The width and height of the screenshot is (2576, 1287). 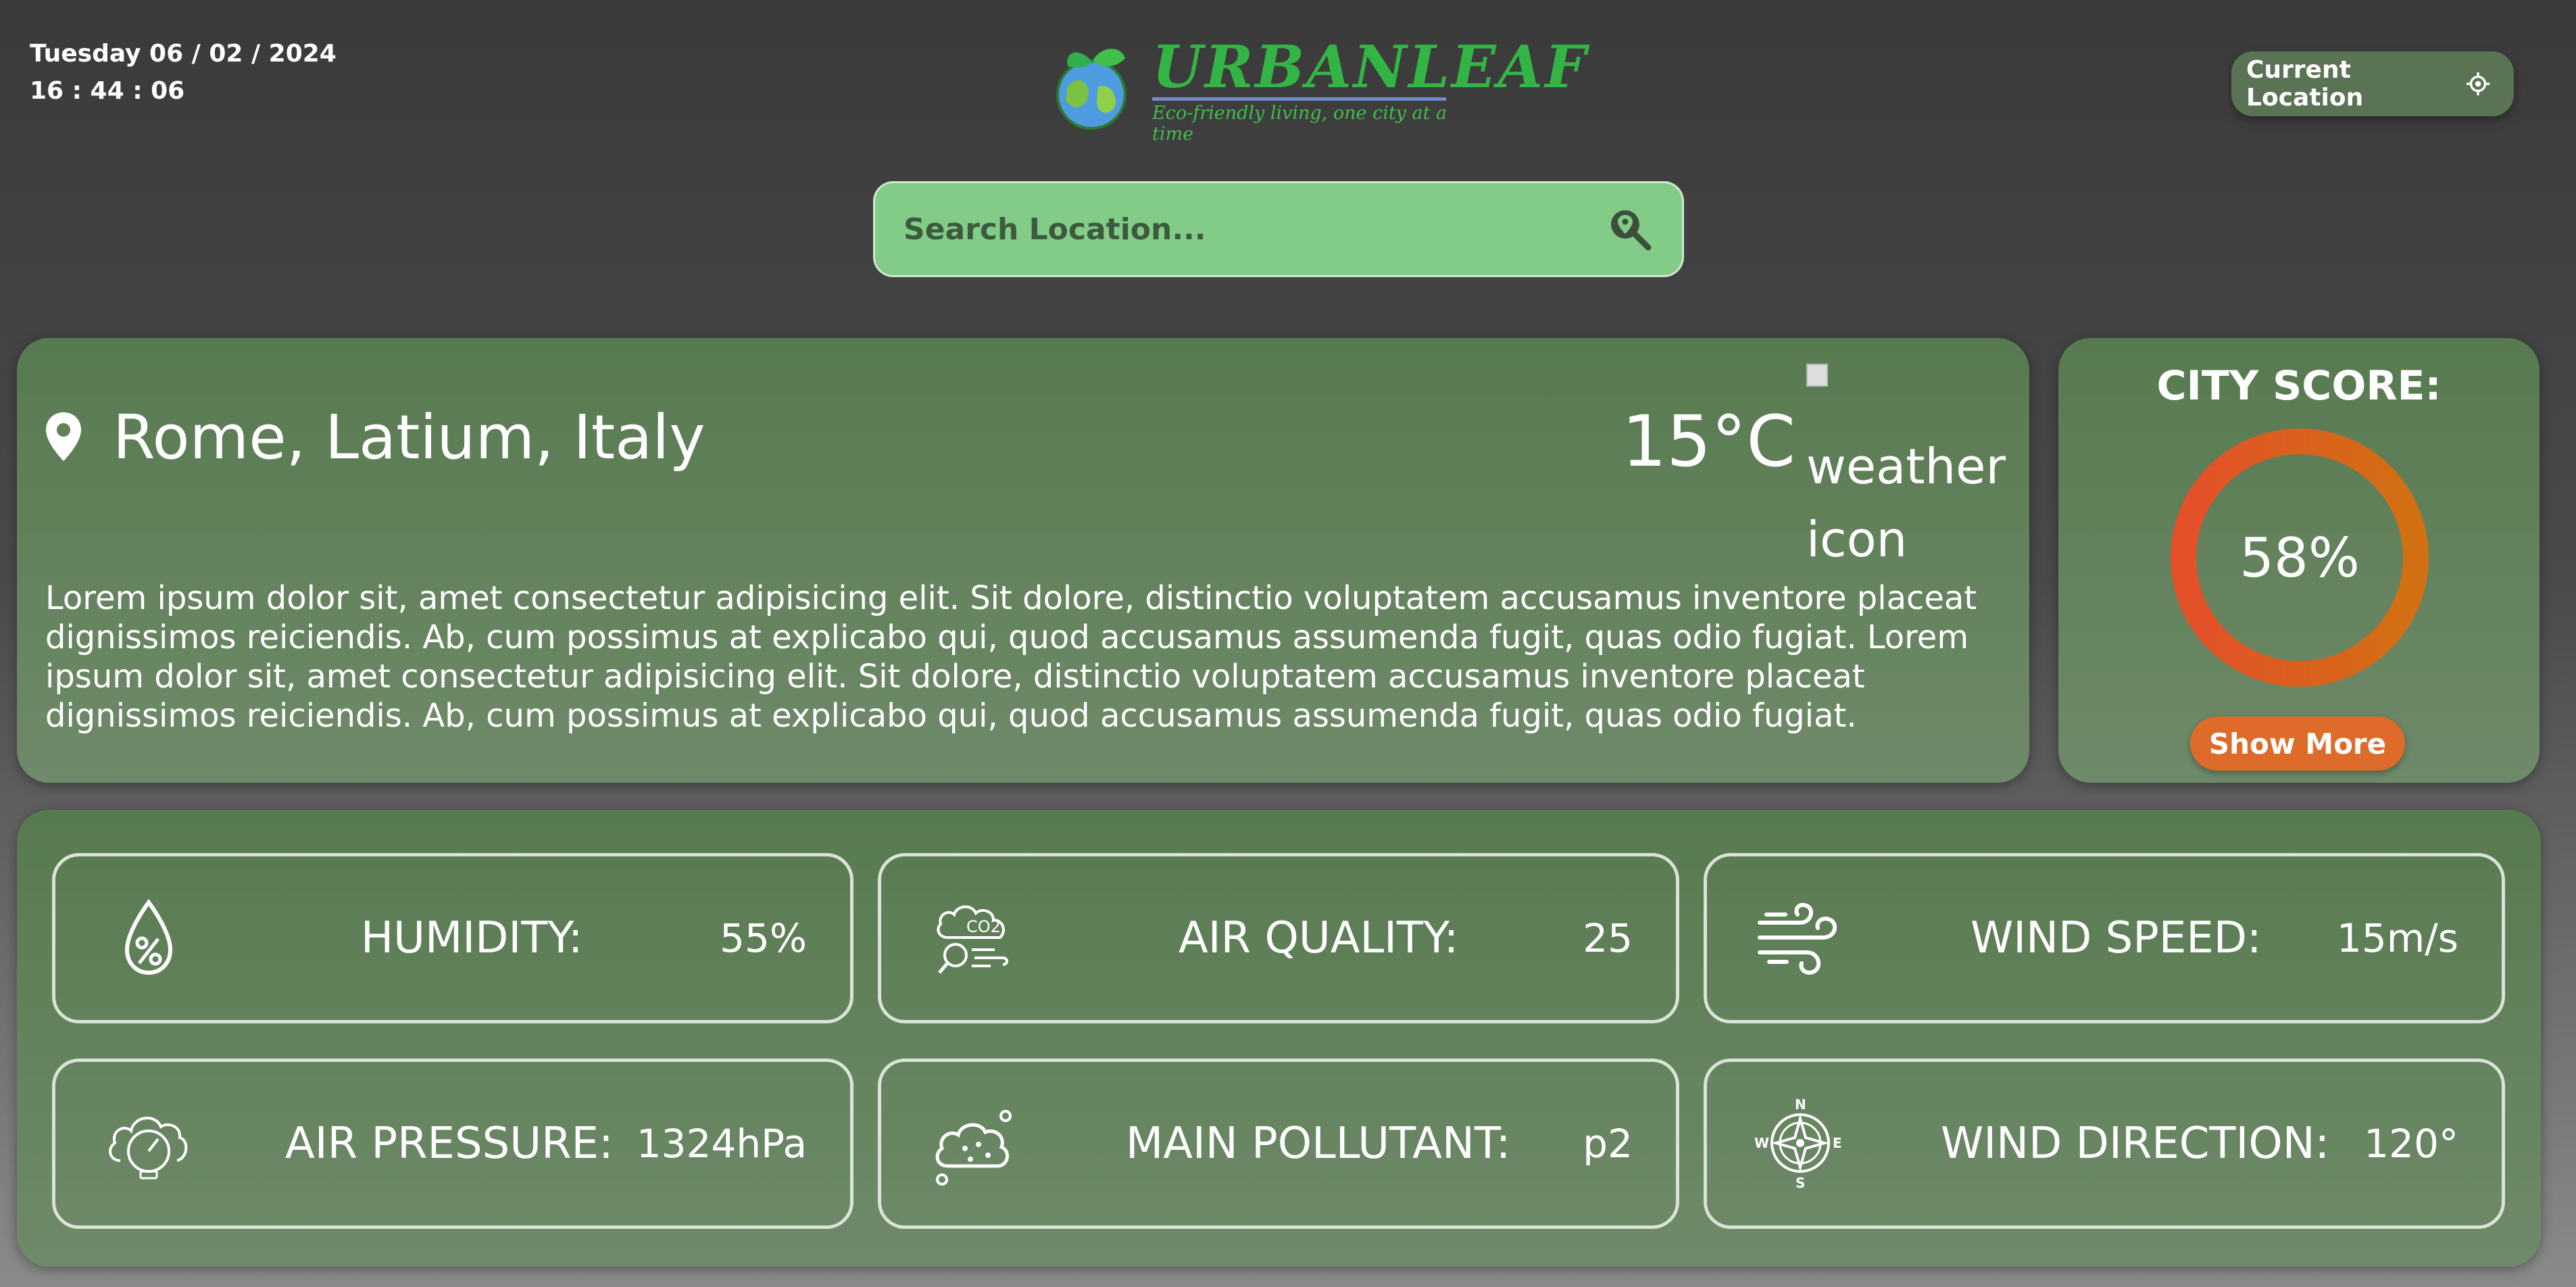 I want to click on wind-icon, so click(x=1797, y=939).